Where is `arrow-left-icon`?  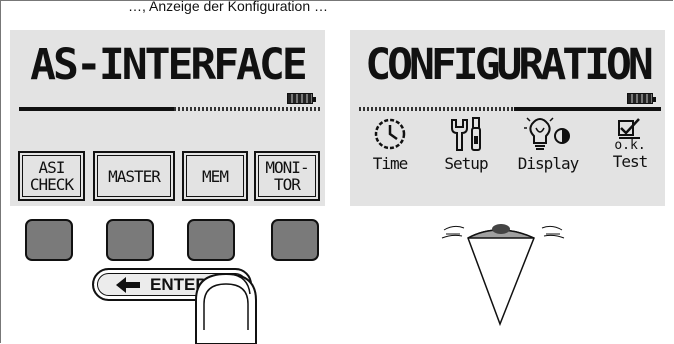 arrow-left-icon is located at coordinates (128, 285).